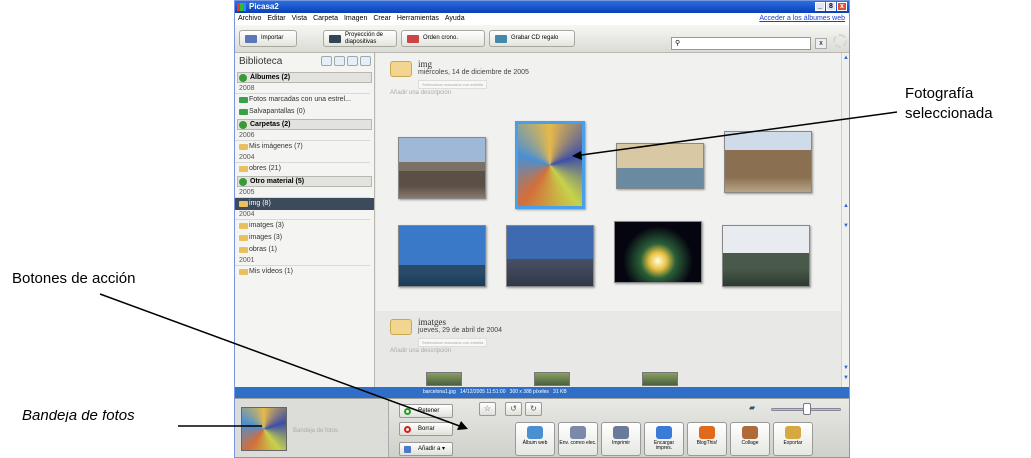 The height and width of the screenshot is (458, 1031). I want to click on pointer-line-action-buttons, so click(282, 361).